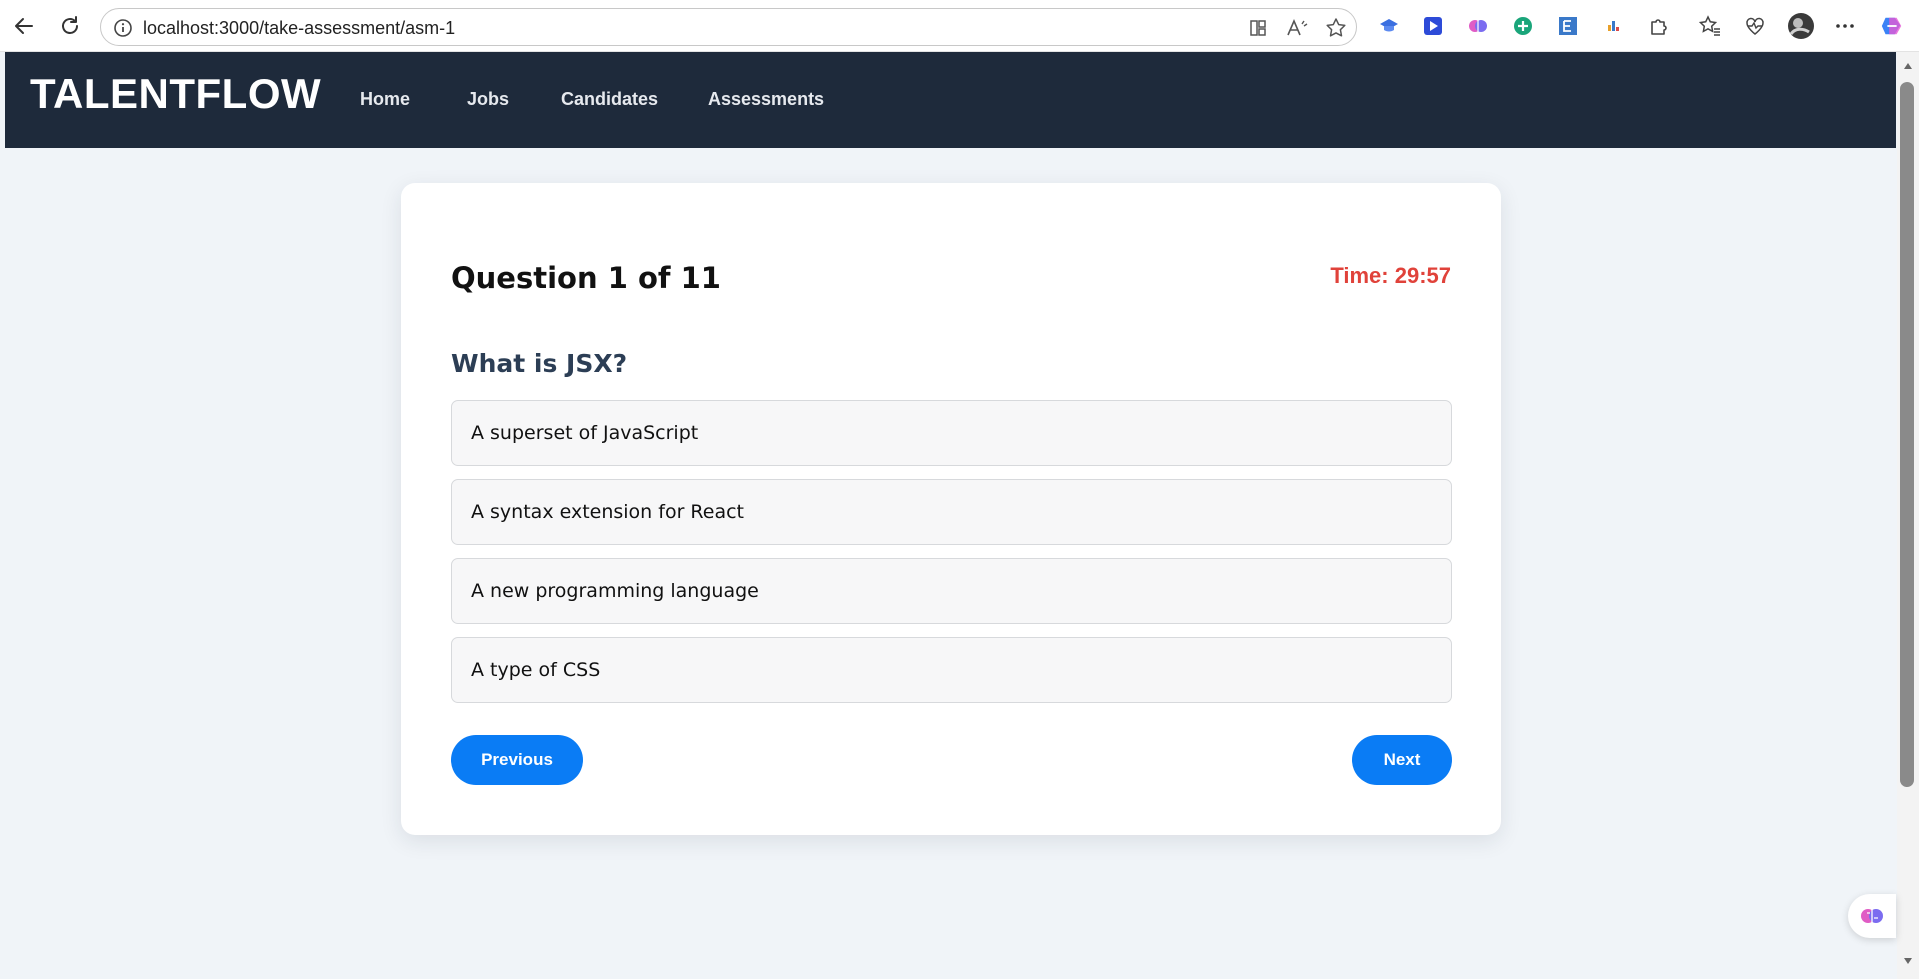 This screenshot has width=1919, height=979. Describe the element at coordinates (385, 99) in the screenshot. I see `nav-home: Home` at that location.